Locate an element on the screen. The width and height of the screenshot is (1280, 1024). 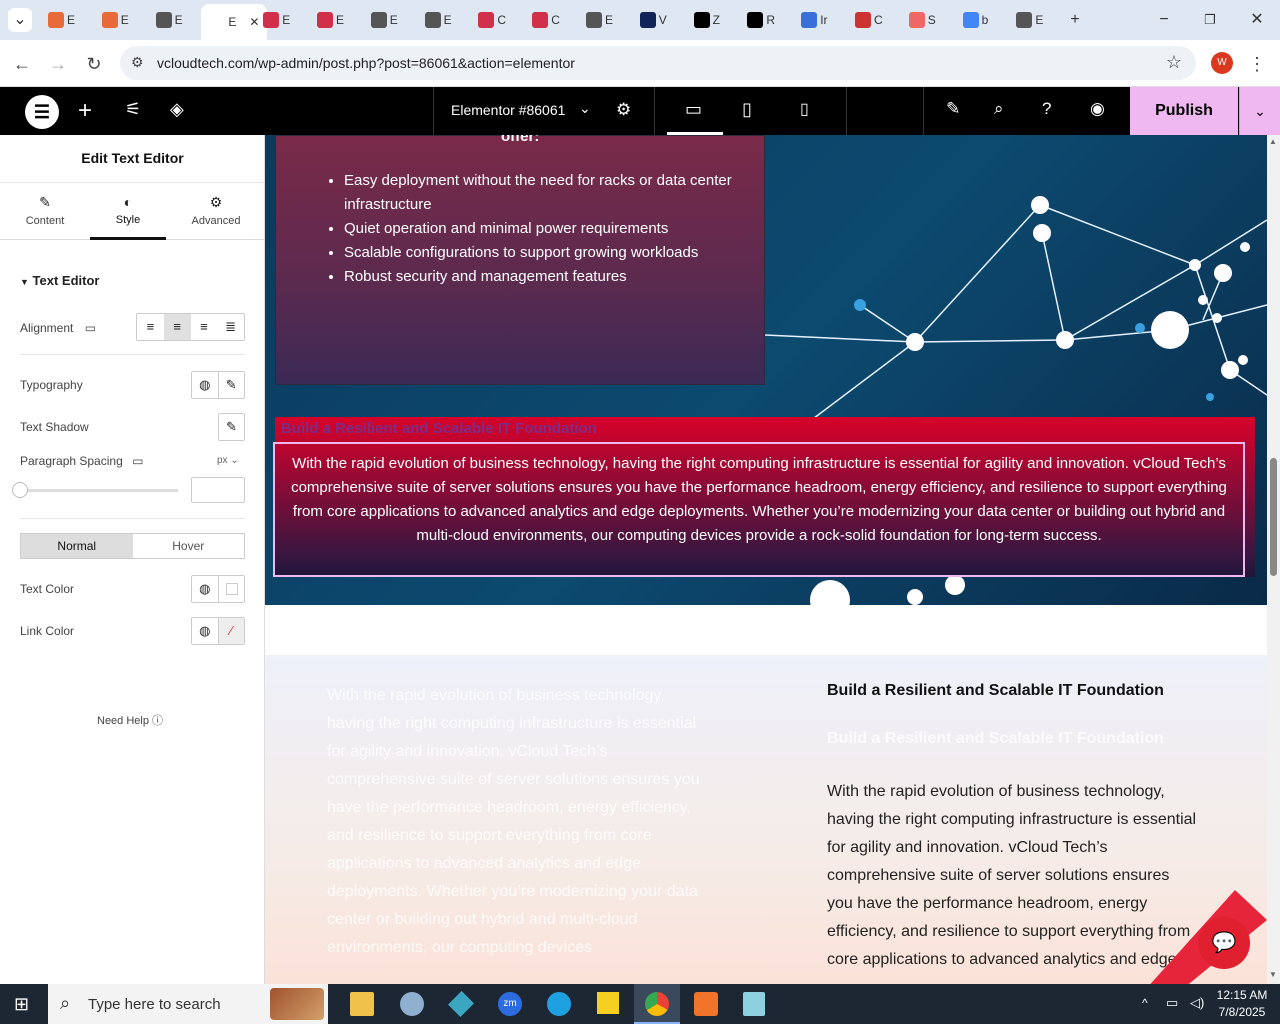
site-settings-sliders-icon: ⚟ is located at coordinates (133, 109).